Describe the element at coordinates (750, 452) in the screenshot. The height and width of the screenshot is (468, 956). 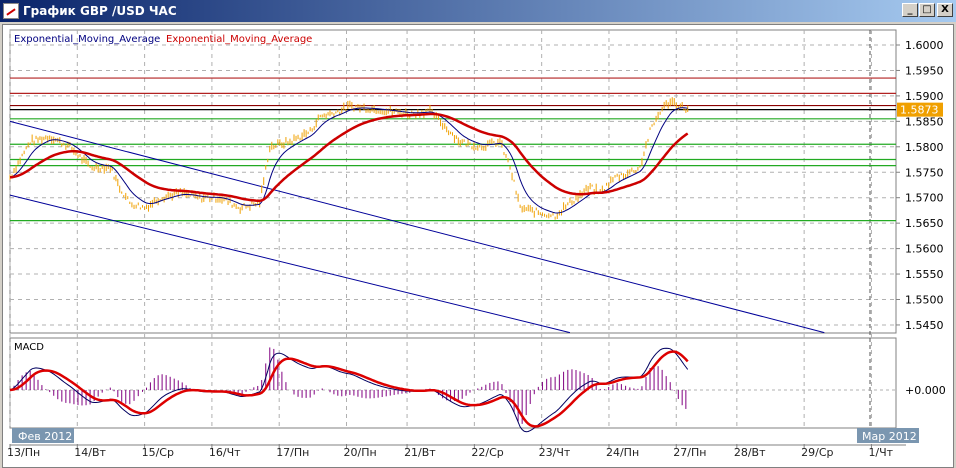
I see `time-tick-label: 28/Вт` at that location.